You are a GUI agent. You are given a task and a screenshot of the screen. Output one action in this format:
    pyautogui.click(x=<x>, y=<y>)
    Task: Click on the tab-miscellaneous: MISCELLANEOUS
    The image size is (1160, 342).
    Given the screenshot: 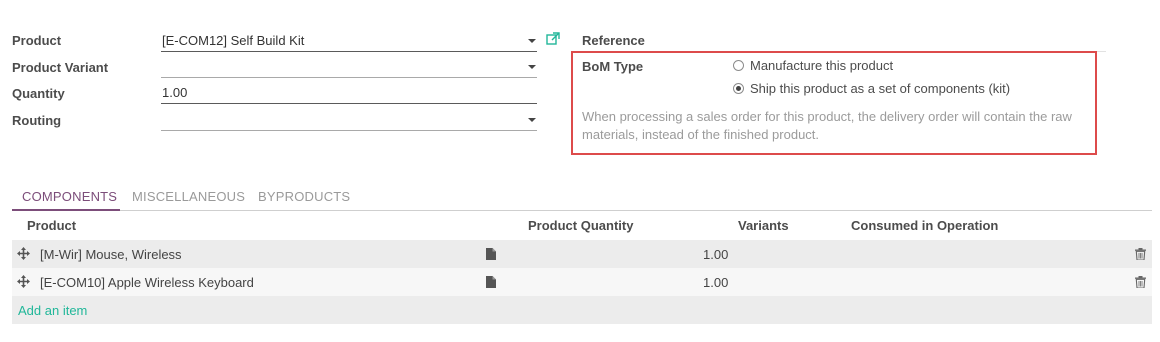 What is the action you would take?
    pyautogui.click(x=188, y=196)
    